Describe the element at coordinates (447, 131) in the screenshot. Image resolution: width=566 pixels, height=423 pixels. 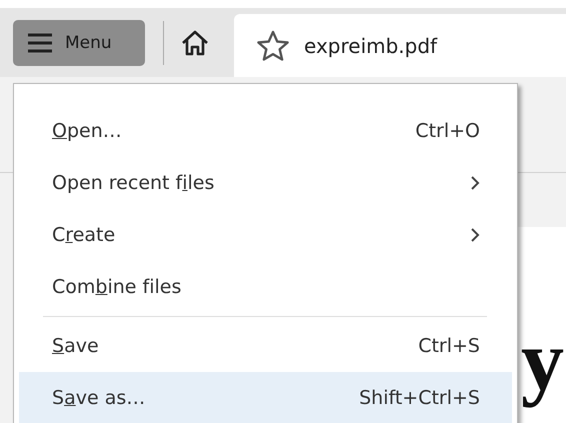
I see `shortcut-label: Ctrl+O` at that location.